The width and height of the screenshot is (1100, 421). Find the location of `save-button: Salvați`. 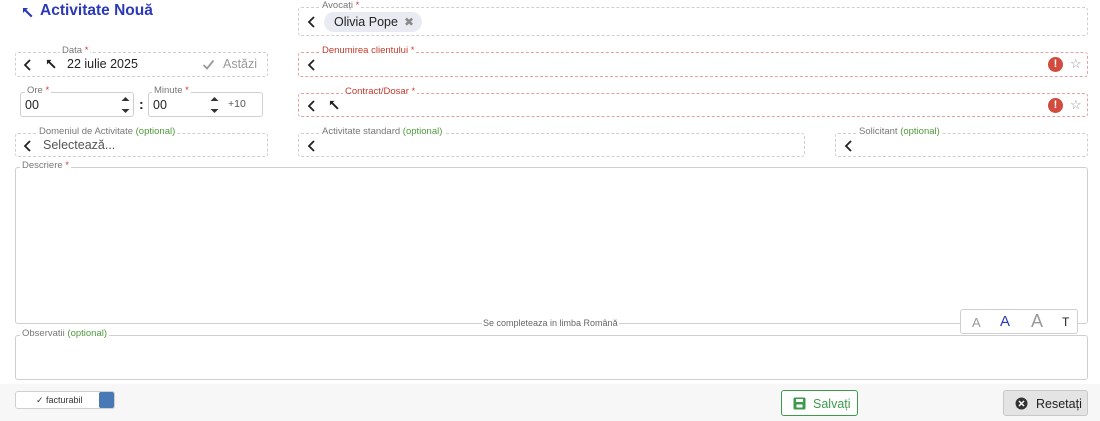

save-button: Salvați is located at coordinates (819, 403).